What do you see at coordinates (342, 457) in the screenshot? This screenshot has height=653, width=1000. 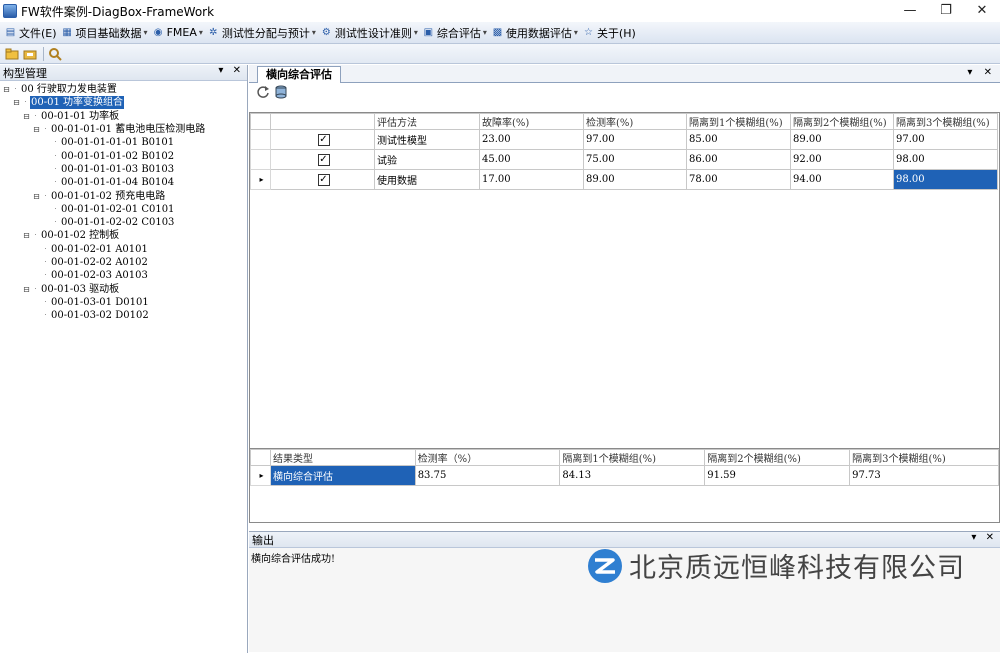 I see `column-header: 结果类型` at bounding box center [342, 457].